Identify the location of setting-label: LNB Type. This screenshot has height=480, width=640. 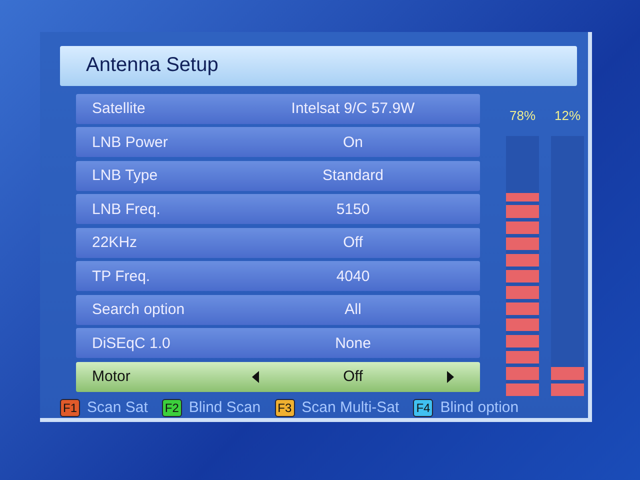
(125, 175).